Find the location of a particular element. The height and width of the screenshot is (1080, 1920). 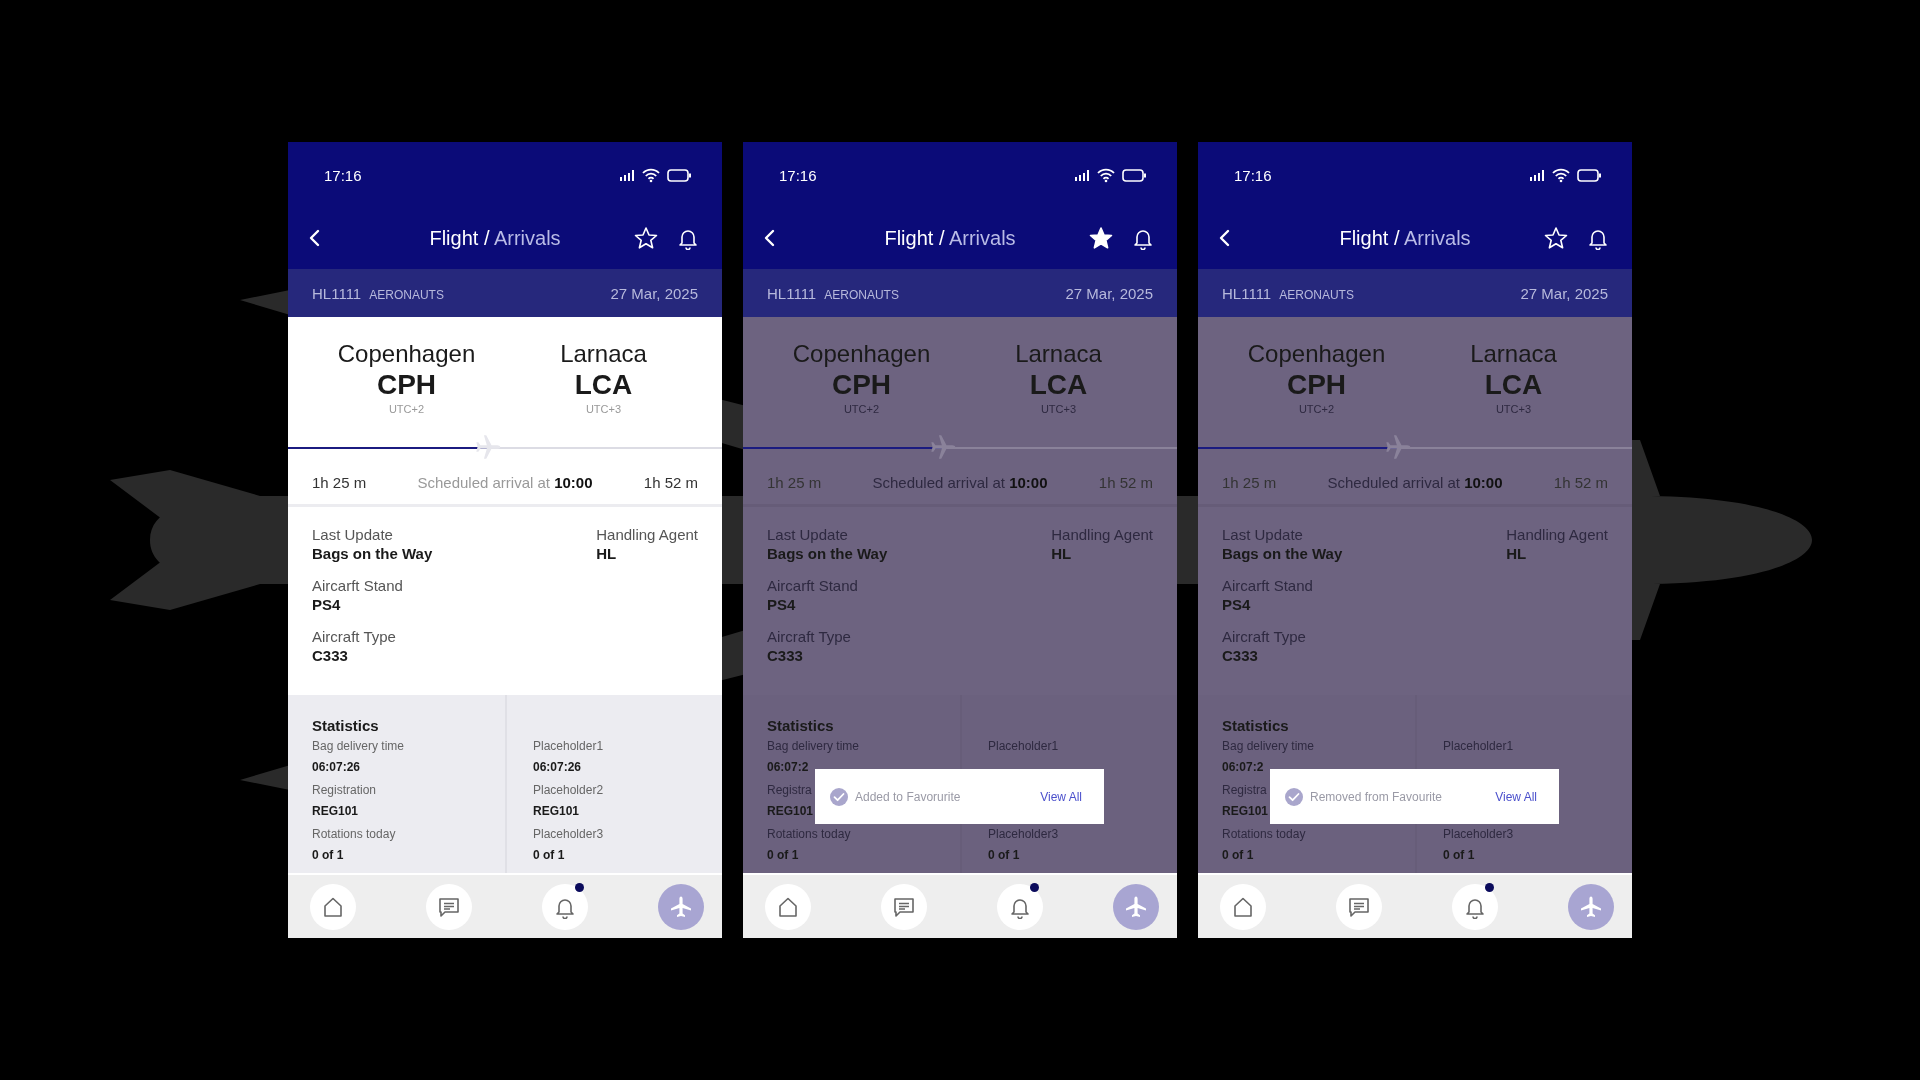

remaining-time: 1h 52 m is located at coordinates (670, 482).